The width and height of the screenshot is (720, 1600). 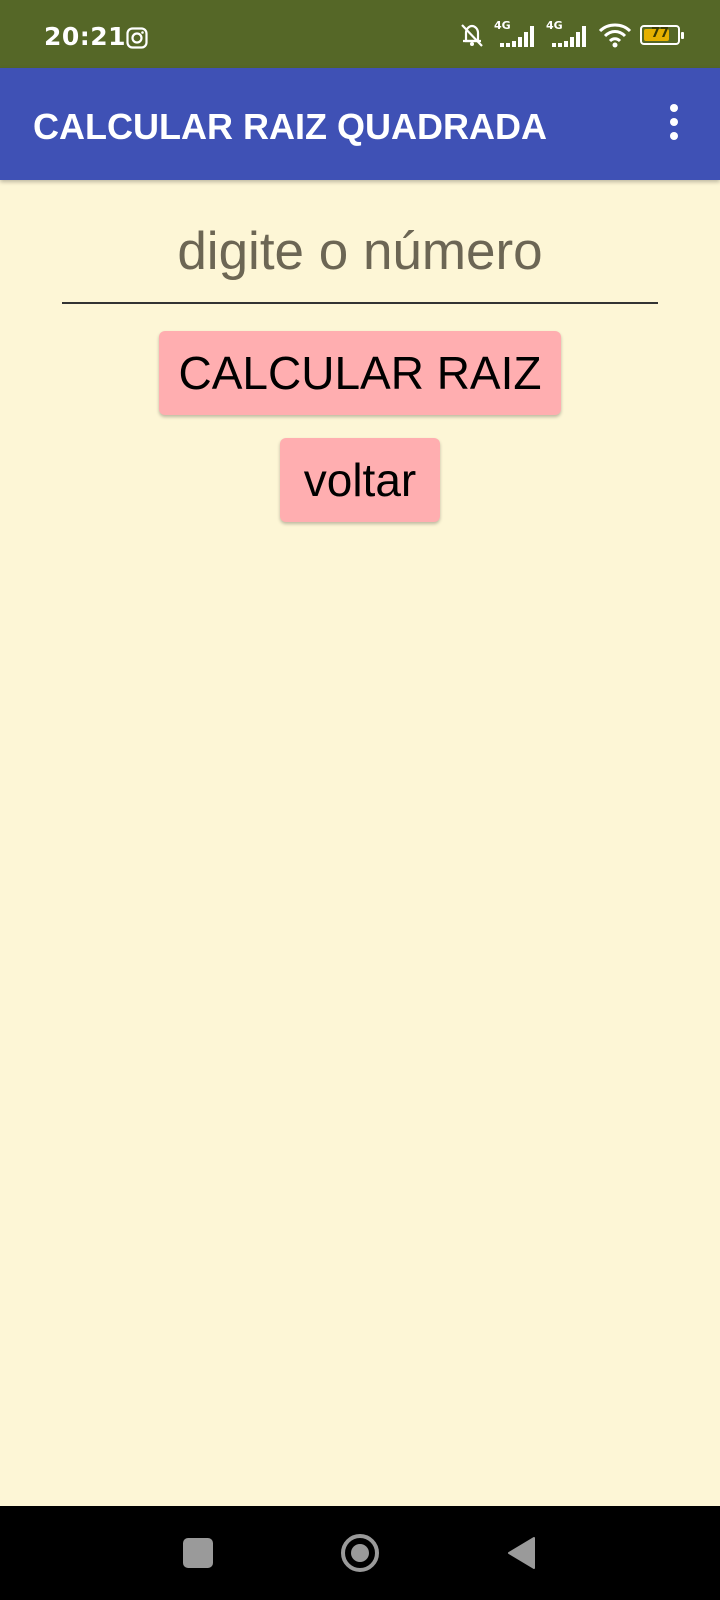 What do you see at coordinates (290, 126) in the screenshot?
I see `page-title: CALCULAR RAIZ QUADRADA` at bounding box center [290, 126].